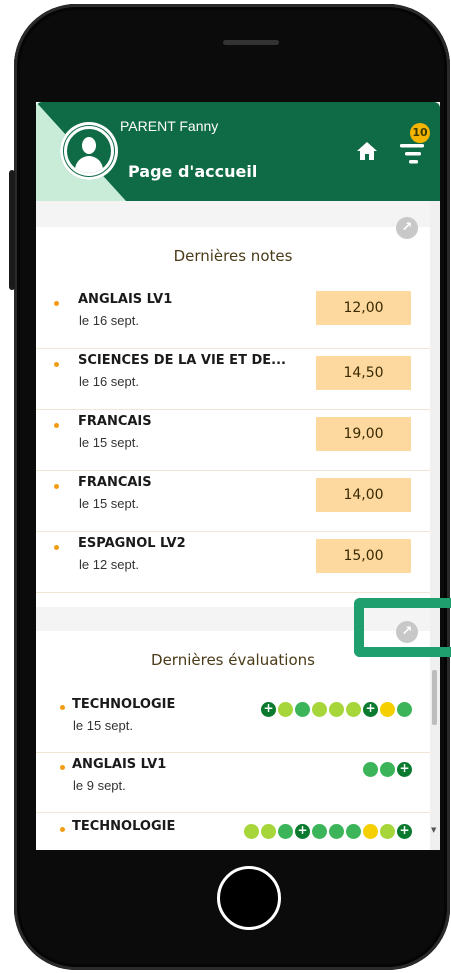 This screenshot has height=973, width=451. I want to click on highlight-annotation, so click(402, 627).